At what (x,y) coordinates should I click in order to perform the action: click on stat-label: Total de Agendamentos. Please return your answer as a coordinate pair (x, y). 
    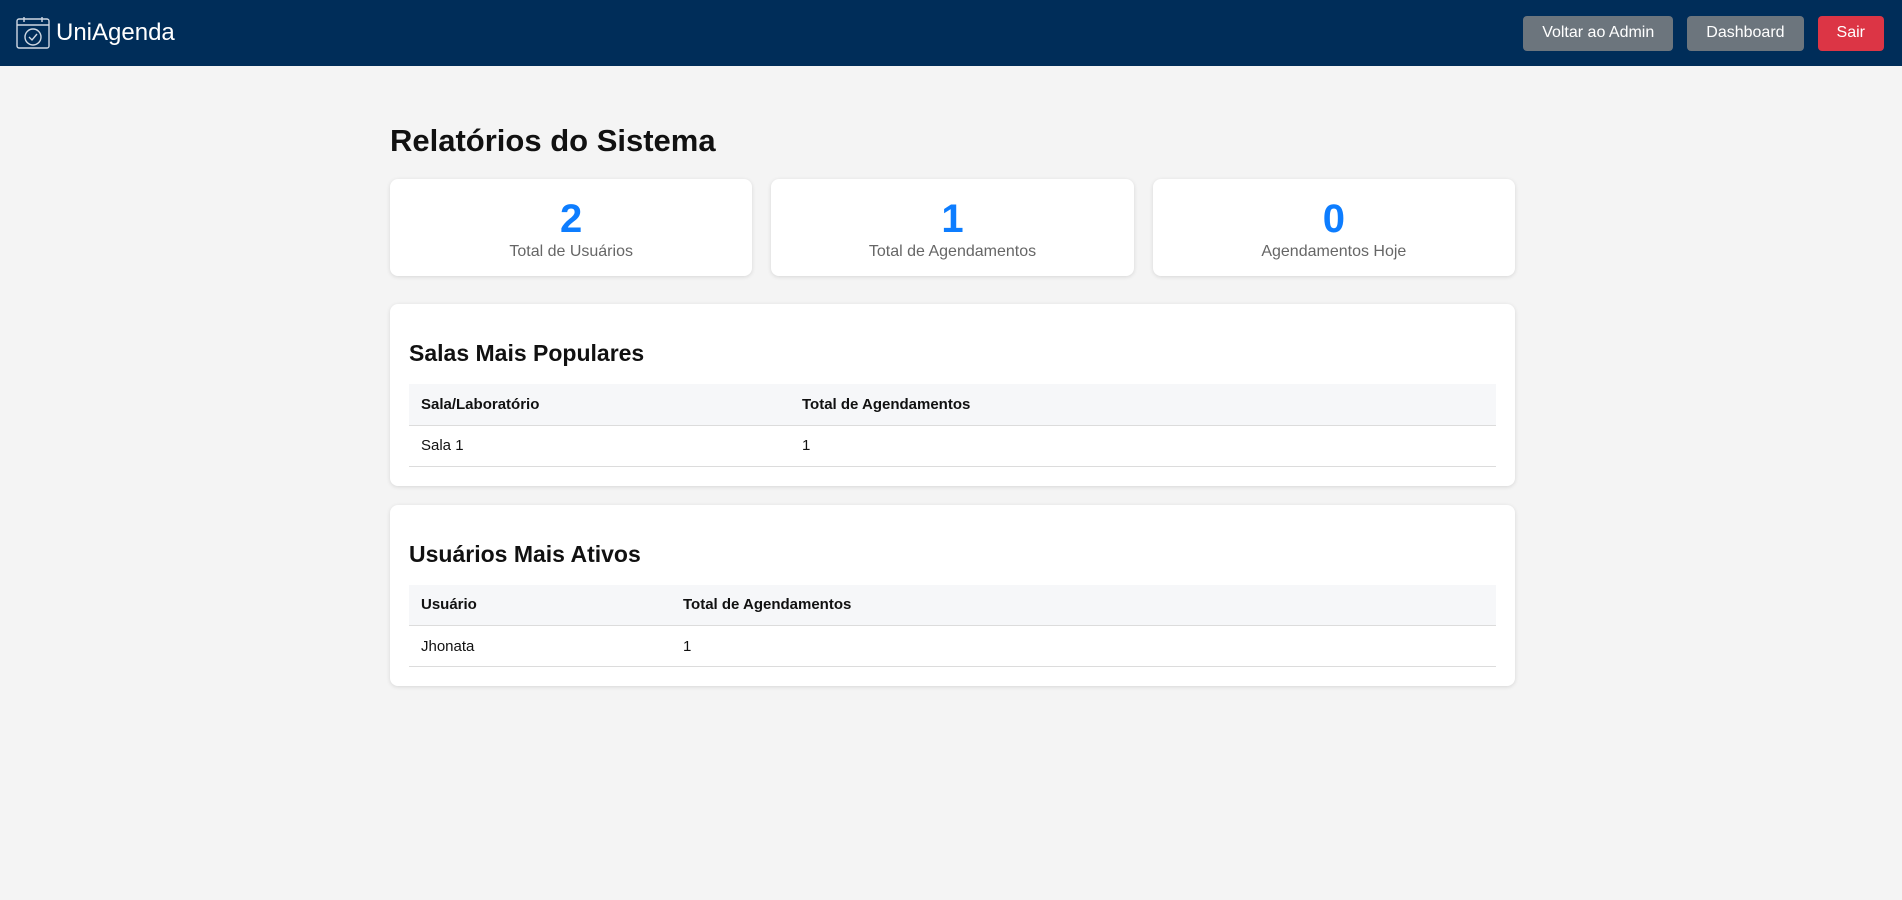
    Looking at the image, I should click on (952, 251).